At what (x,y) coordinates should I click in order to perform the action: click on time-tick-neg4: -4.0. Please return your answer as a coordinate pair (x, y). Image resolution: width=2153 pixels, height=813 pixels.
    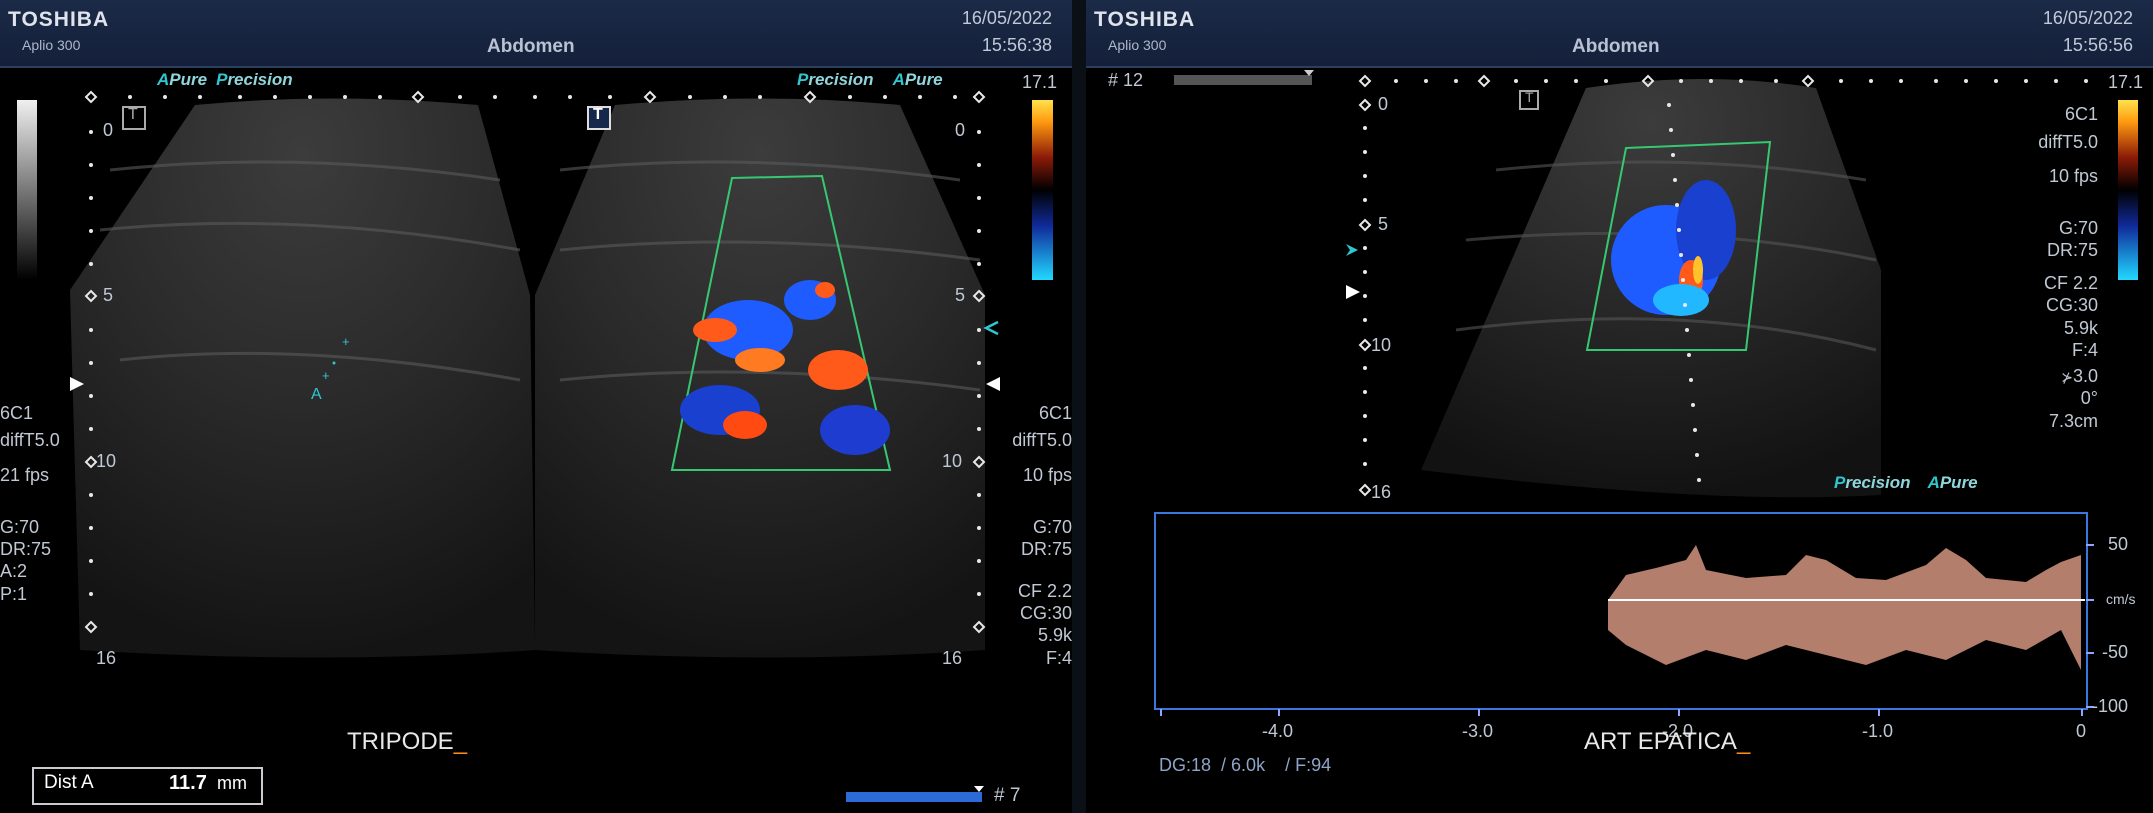
    Looking at the image, I should click on (1278, 731).